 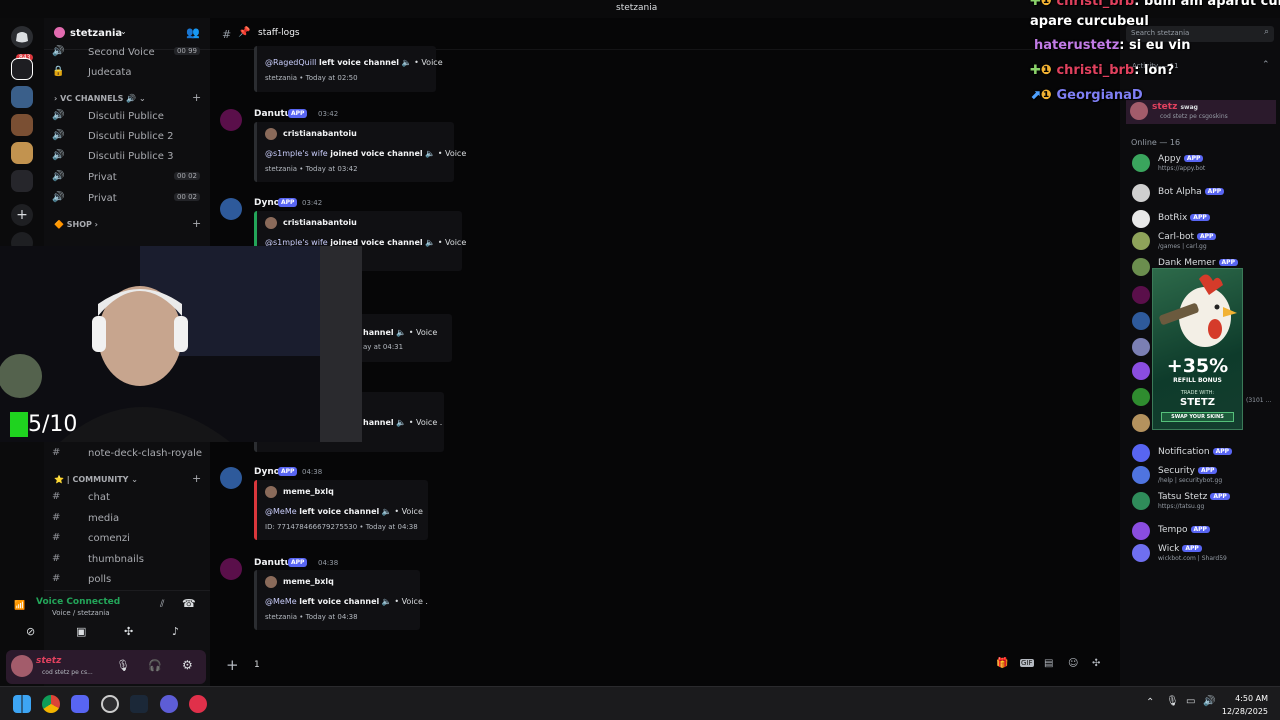 What do you see at coordinates (81, 631) in the screenshot?
I see `screen-share-icon: ▣` at bounding box center [81, 631].